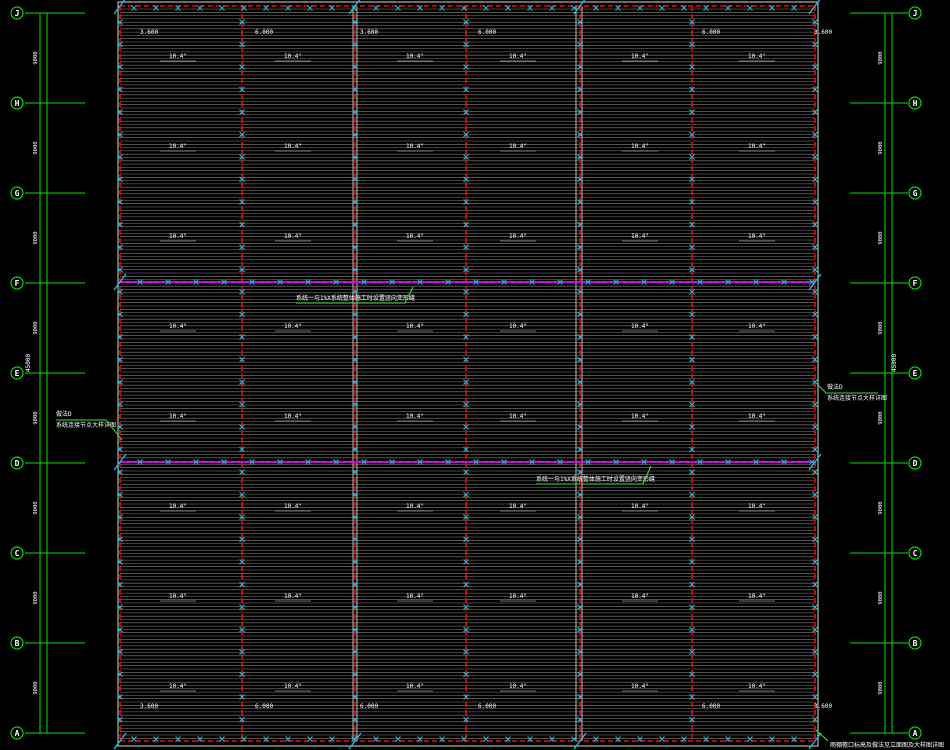 The height and width of the screenshot is (750, 950). I want to click on left-tag-sub: 系统连接节点大样详图, so click(86, 425).